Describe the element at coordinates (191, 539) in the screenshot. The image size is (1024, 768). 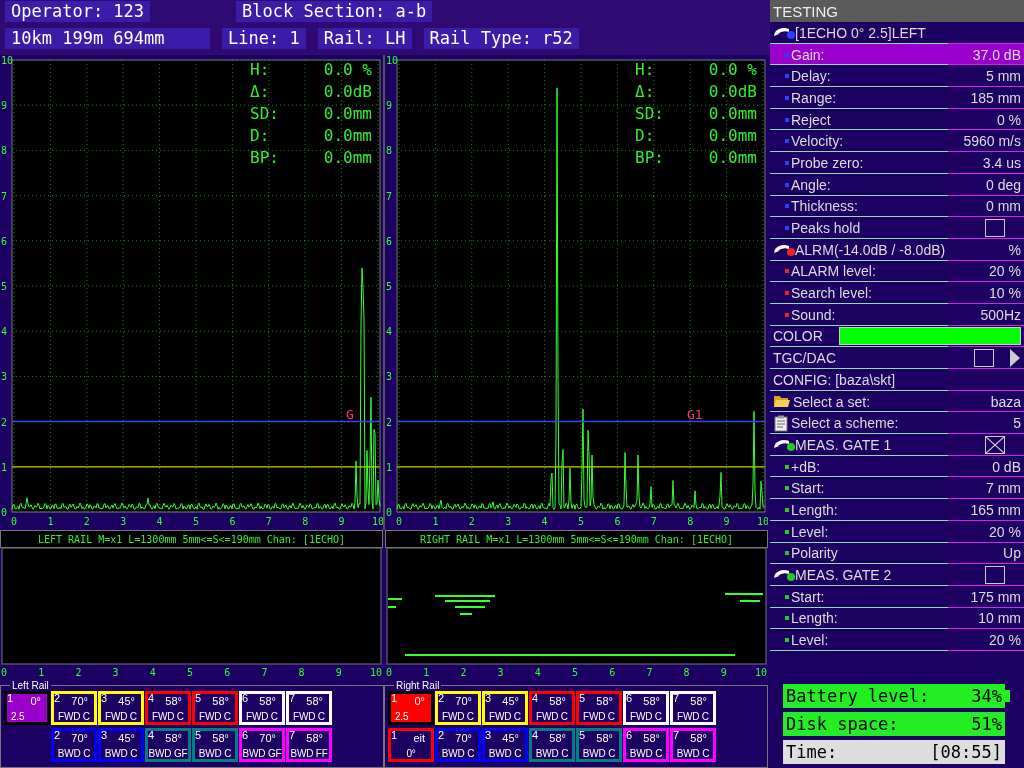
I see `b-scan-caption: LEFT RAIL M=x1 L=1300mm 5mm<=S<=190mm Chan: [1ECHO]` at that location.